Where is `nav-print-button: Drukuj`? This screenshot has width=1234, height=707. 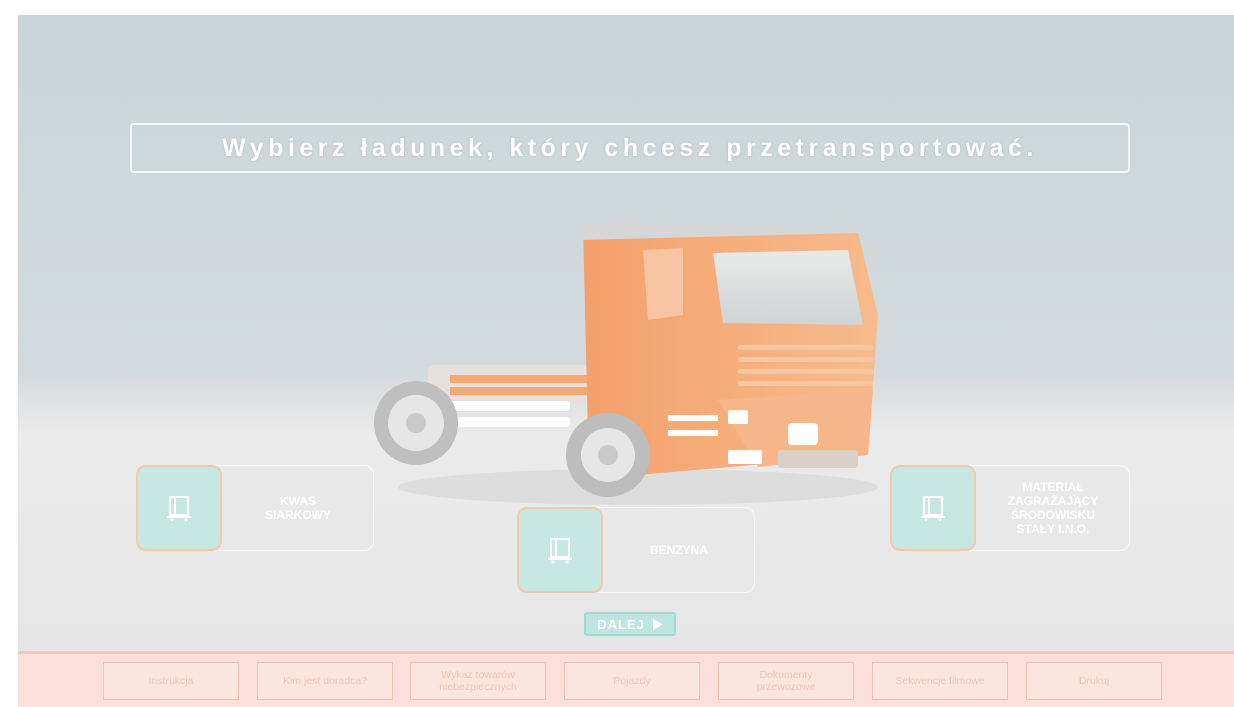 nav-print-button: Drukuj is located at coordinates (1094, 681).